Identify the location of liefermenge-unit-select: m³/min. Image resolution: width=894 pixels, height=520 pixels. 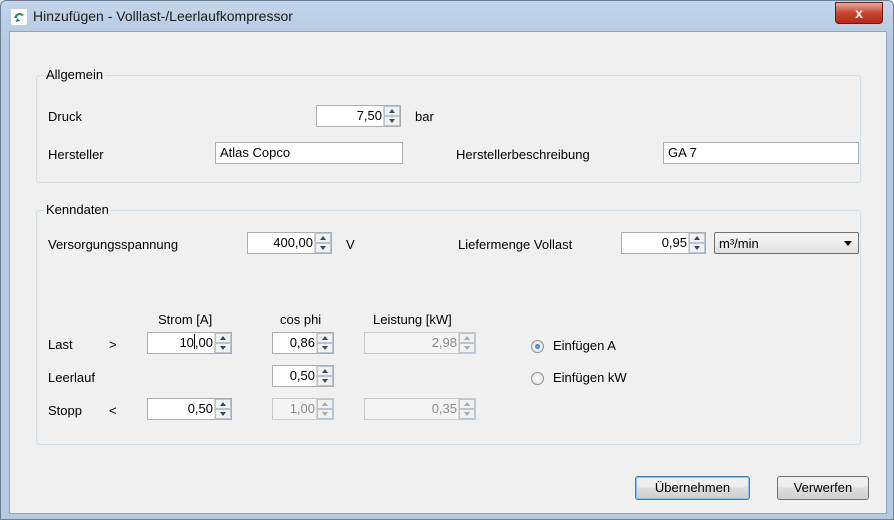
(786, 243).